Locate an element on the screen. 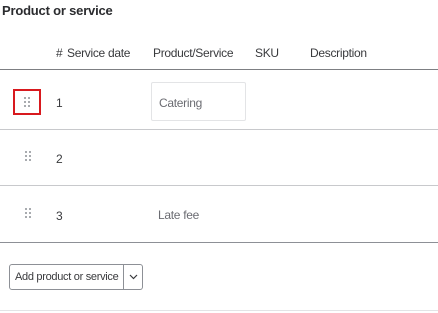 Image resolution: width=438 pixels, height=313 pixels. row-number: 3 is located at coordinates (59, 216).